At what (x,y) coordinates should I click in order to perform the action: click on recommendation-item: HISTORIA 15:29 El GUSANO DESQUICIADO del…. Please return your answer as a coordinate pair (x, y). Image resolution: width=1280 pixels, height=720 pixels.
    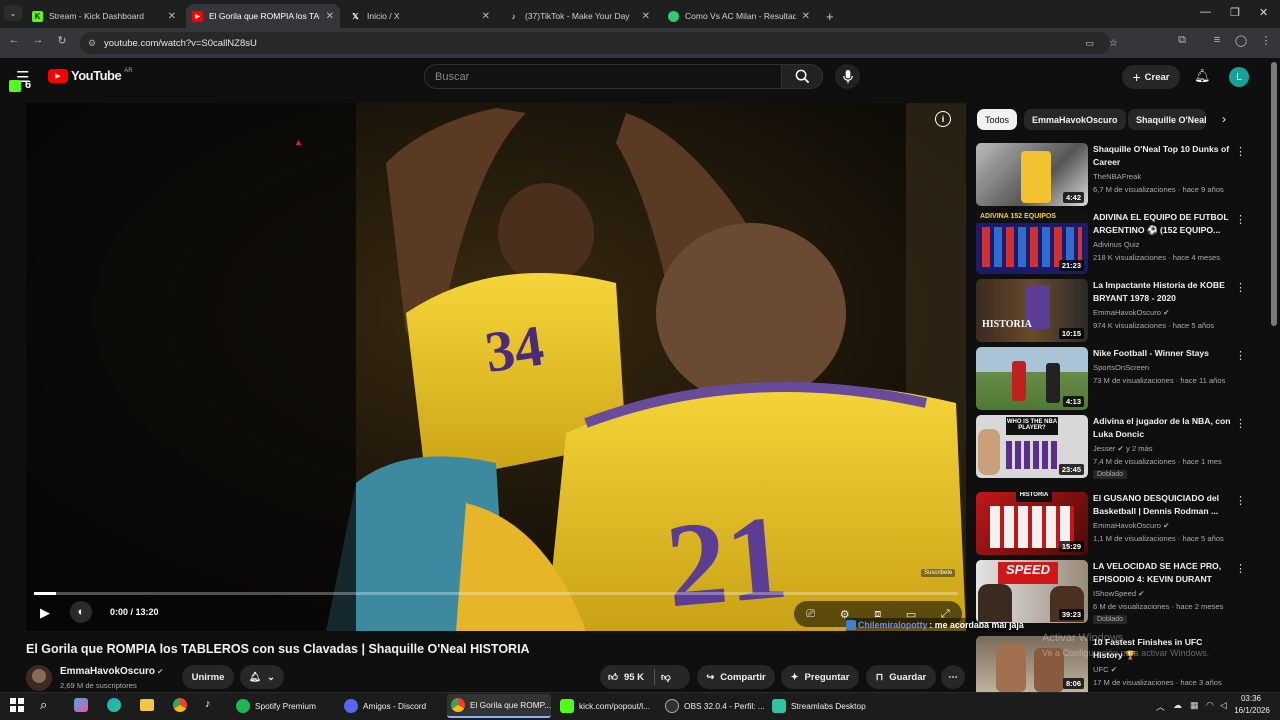
    Looking at the image, I should click on (1111, 524).